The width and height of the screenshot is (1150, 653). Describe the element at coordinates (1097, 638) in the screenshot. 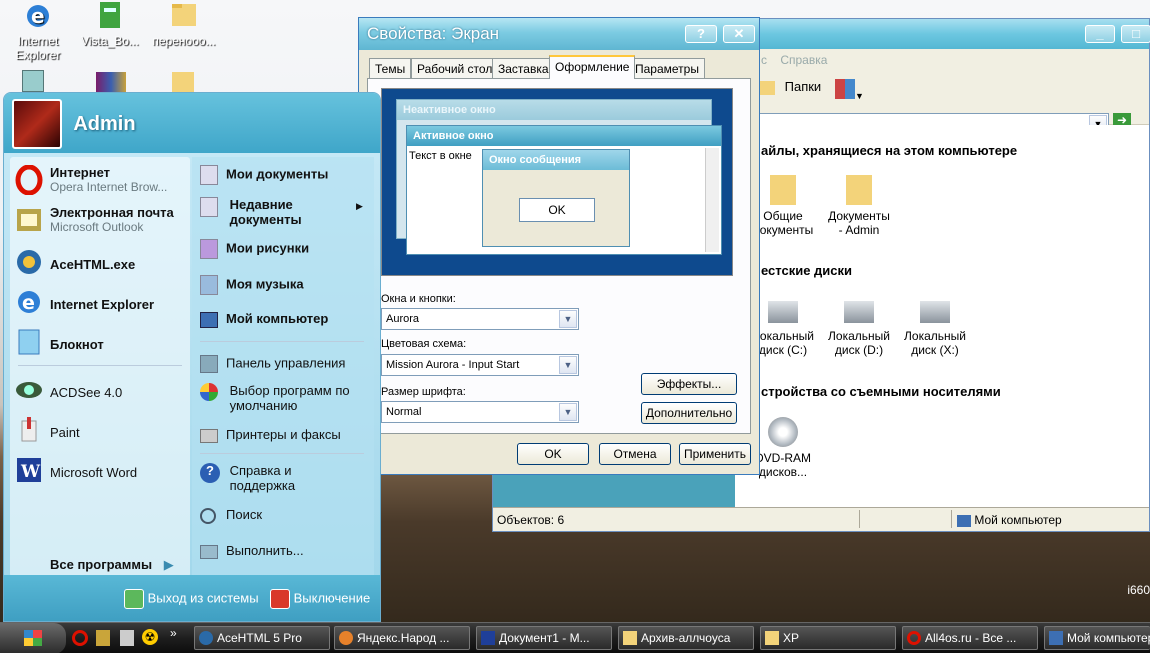

I see `task-my-computer: Мой компьютер` at that location.